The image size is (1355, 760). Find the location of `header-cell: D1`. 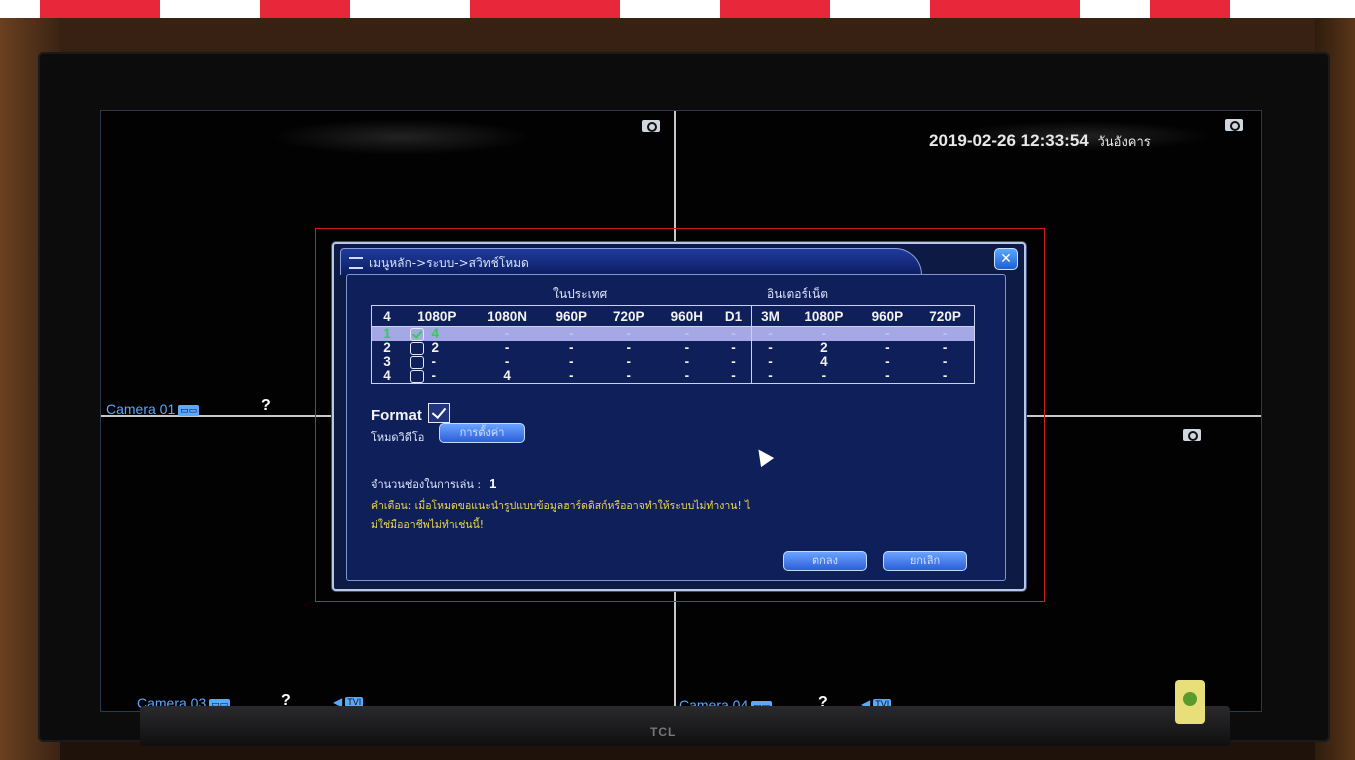

header-cell: D1 is located at coordinates (734, 316).